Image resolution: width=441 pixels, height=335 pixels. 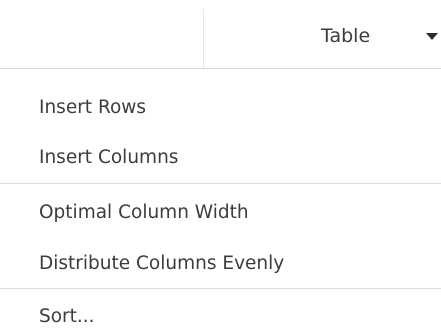 I want to click on menu-item-optimal-column-width: Optimal Column Width, so click(x=220, y=213).